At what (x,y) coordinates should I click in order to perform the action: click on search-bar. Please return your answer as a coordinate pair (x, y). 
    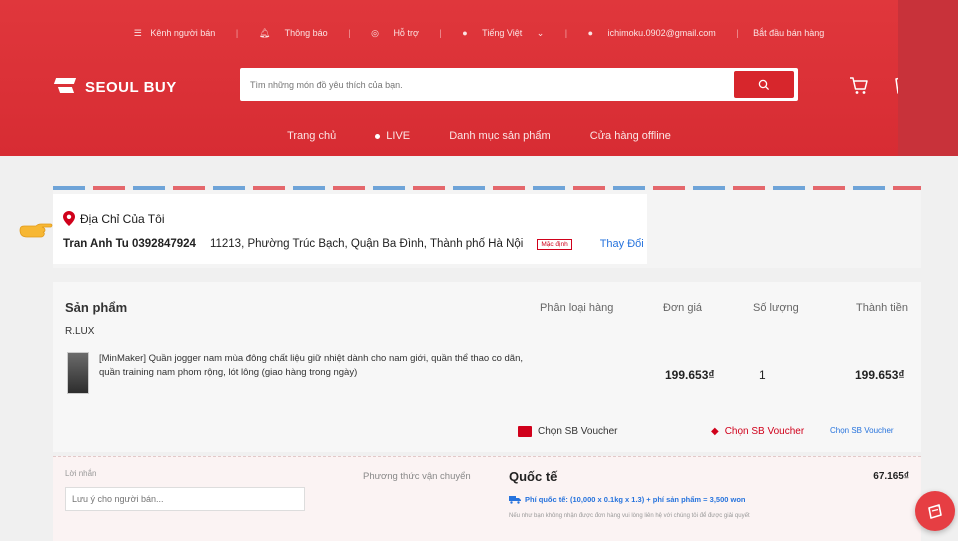
    Looking at the image, I should click on (519, 84).